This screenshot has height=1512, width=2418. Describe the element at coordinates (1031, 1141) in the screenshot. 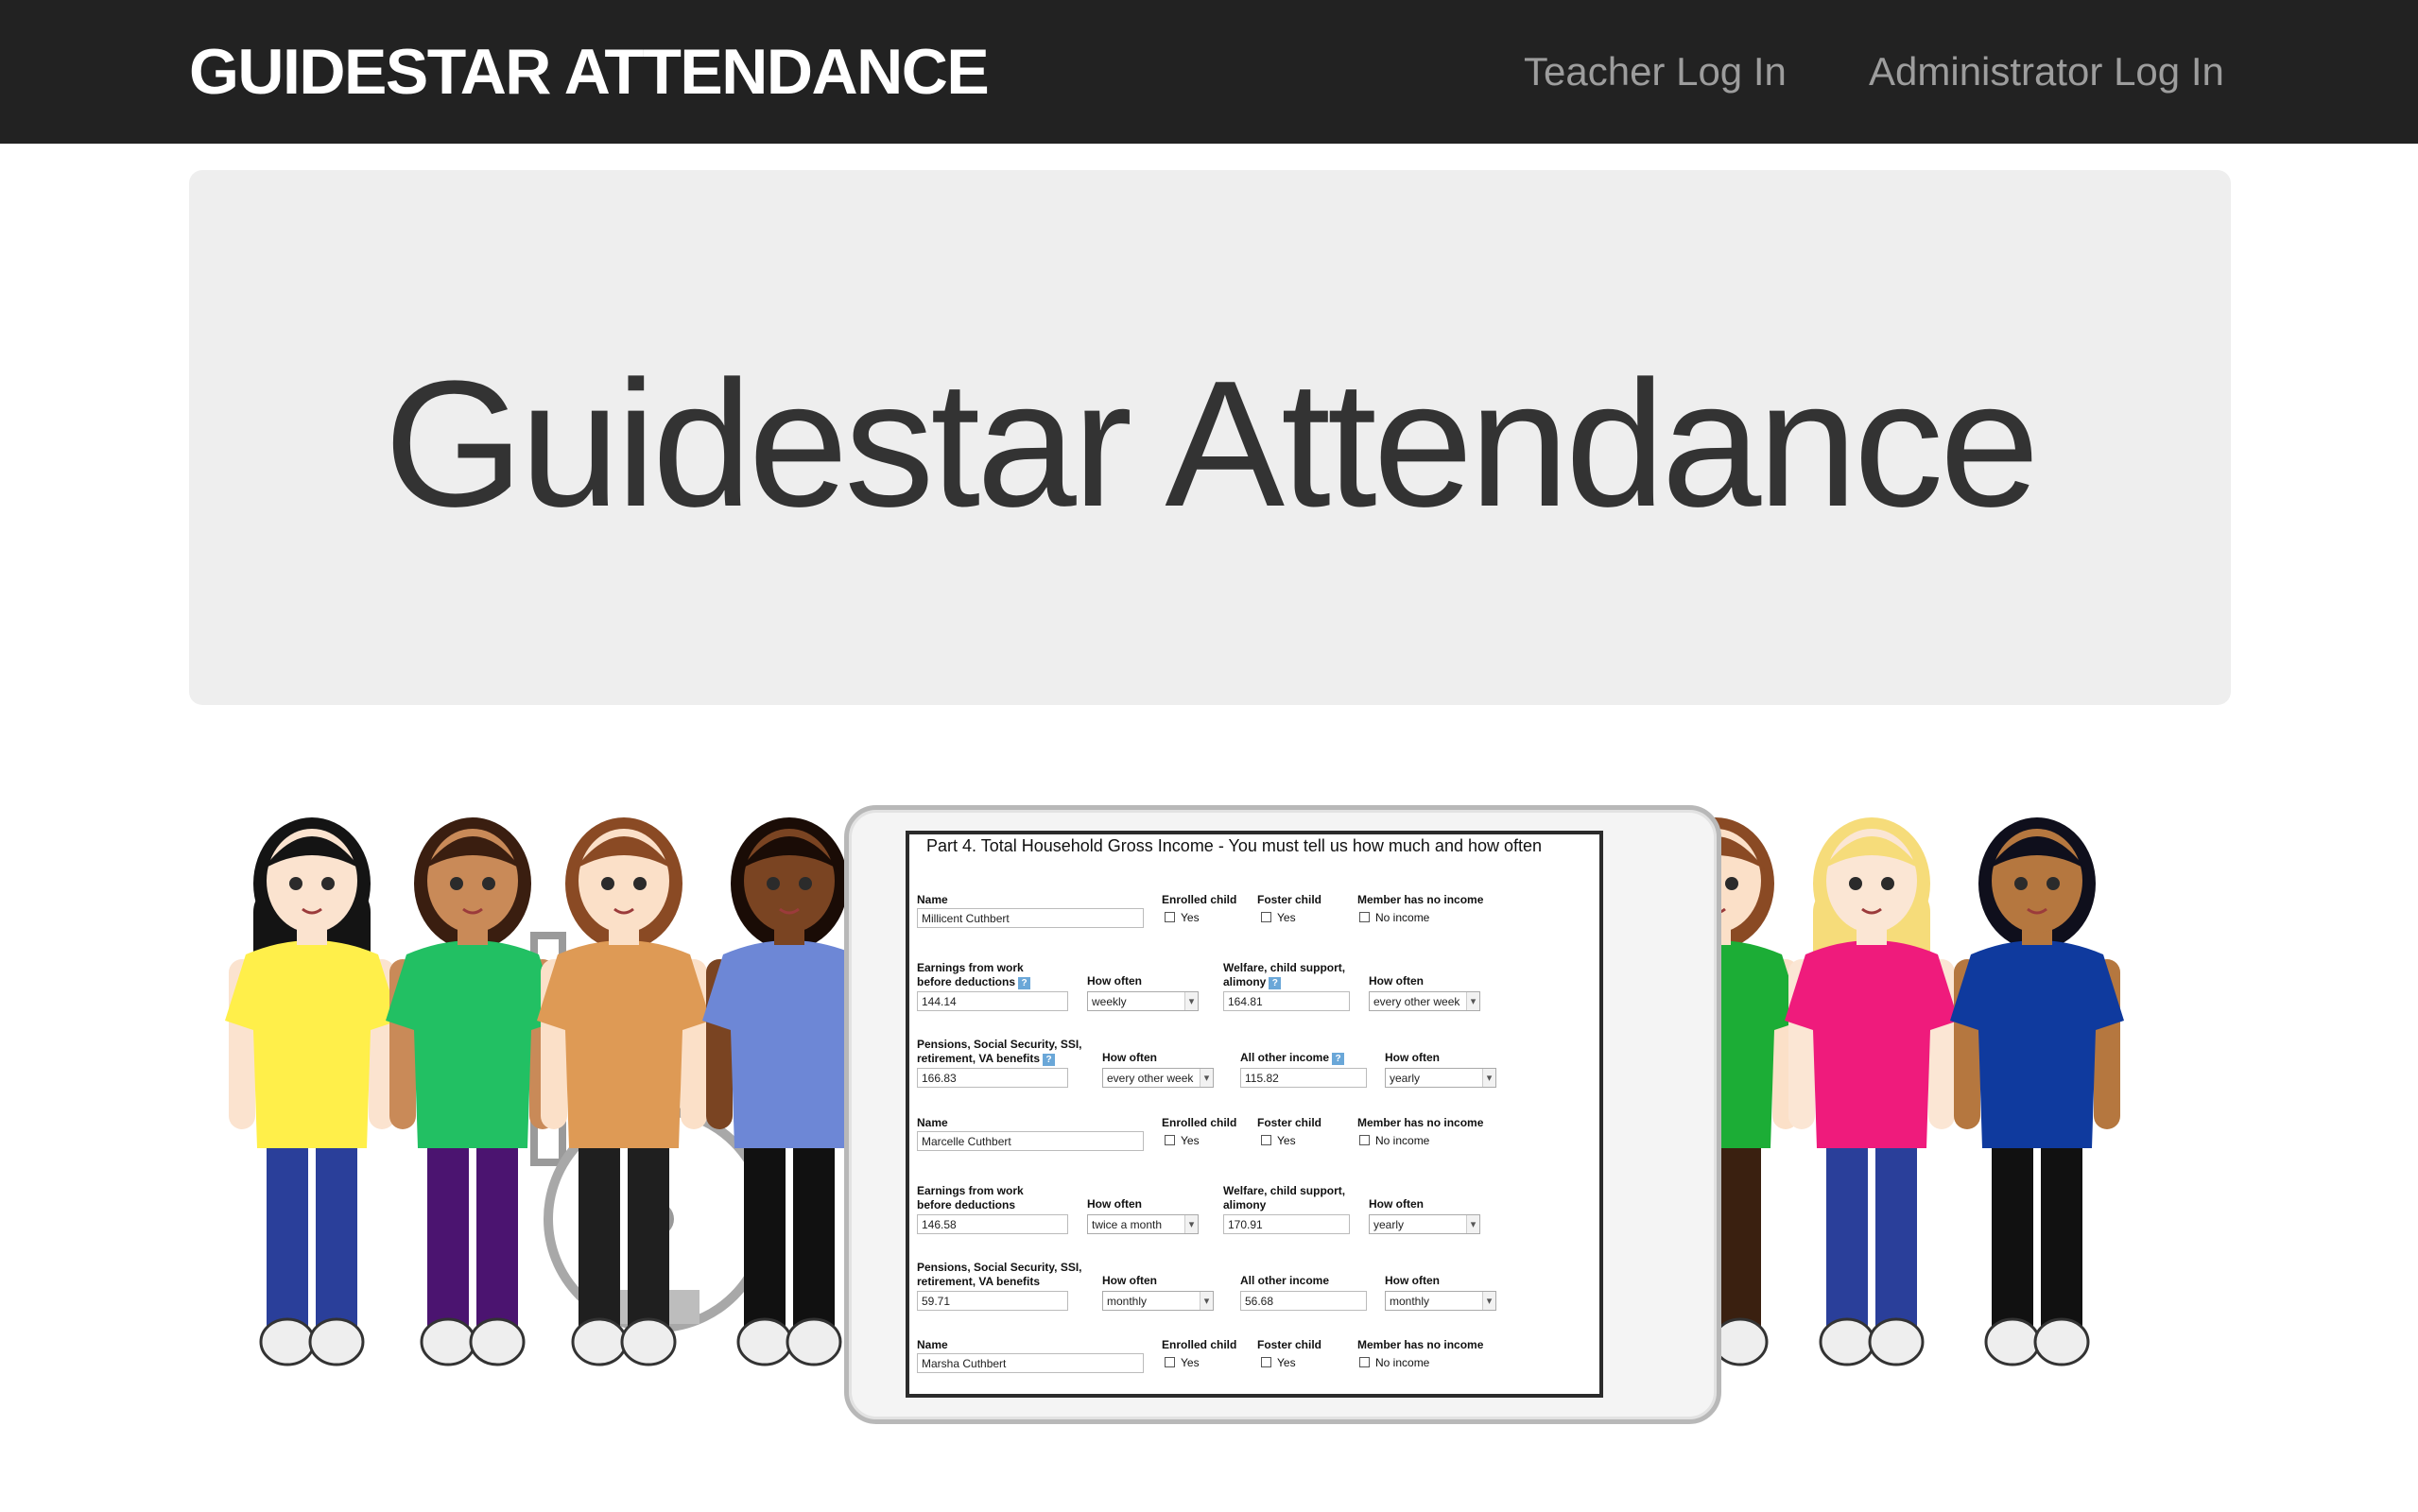

I see `member-name-field: Marcelle Cuthbert` at that location.